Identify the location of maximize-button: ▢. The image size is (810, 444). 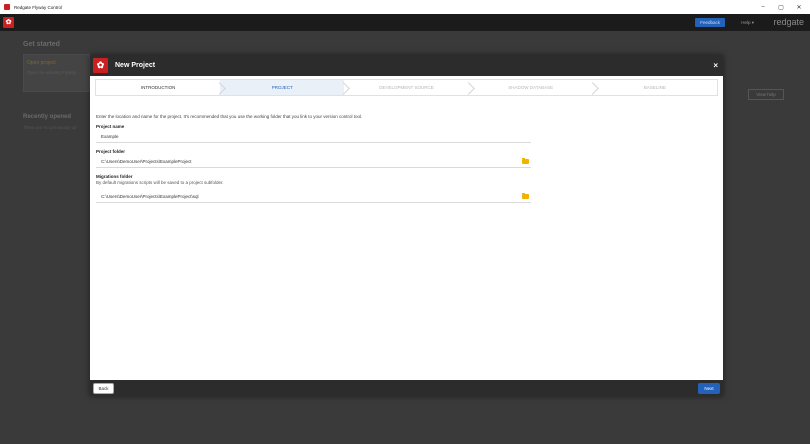
(781, 7).